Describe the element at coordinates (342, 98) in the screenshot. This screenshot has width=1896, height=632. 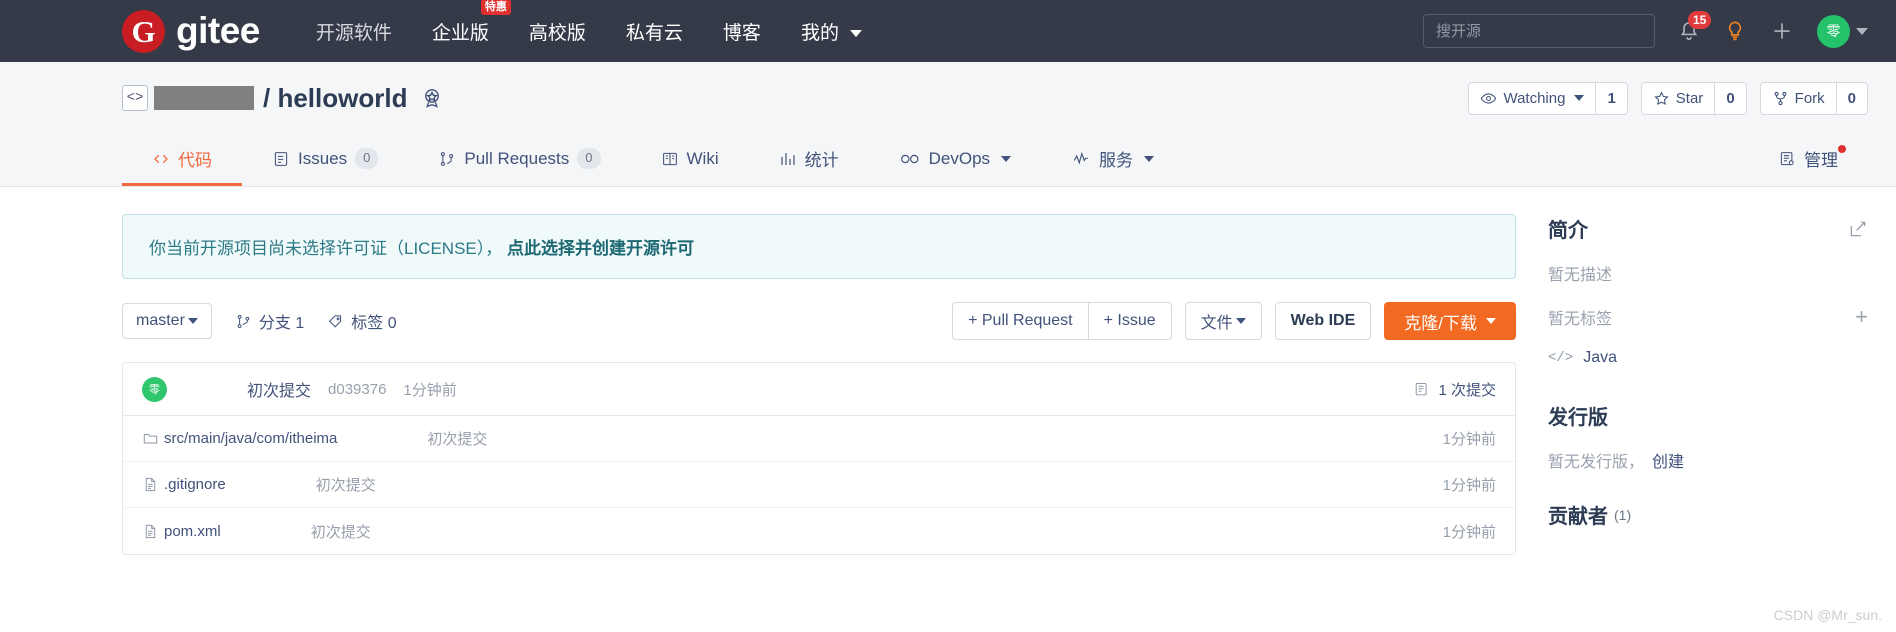
I see `repo-name-label: helloworld` at that location.